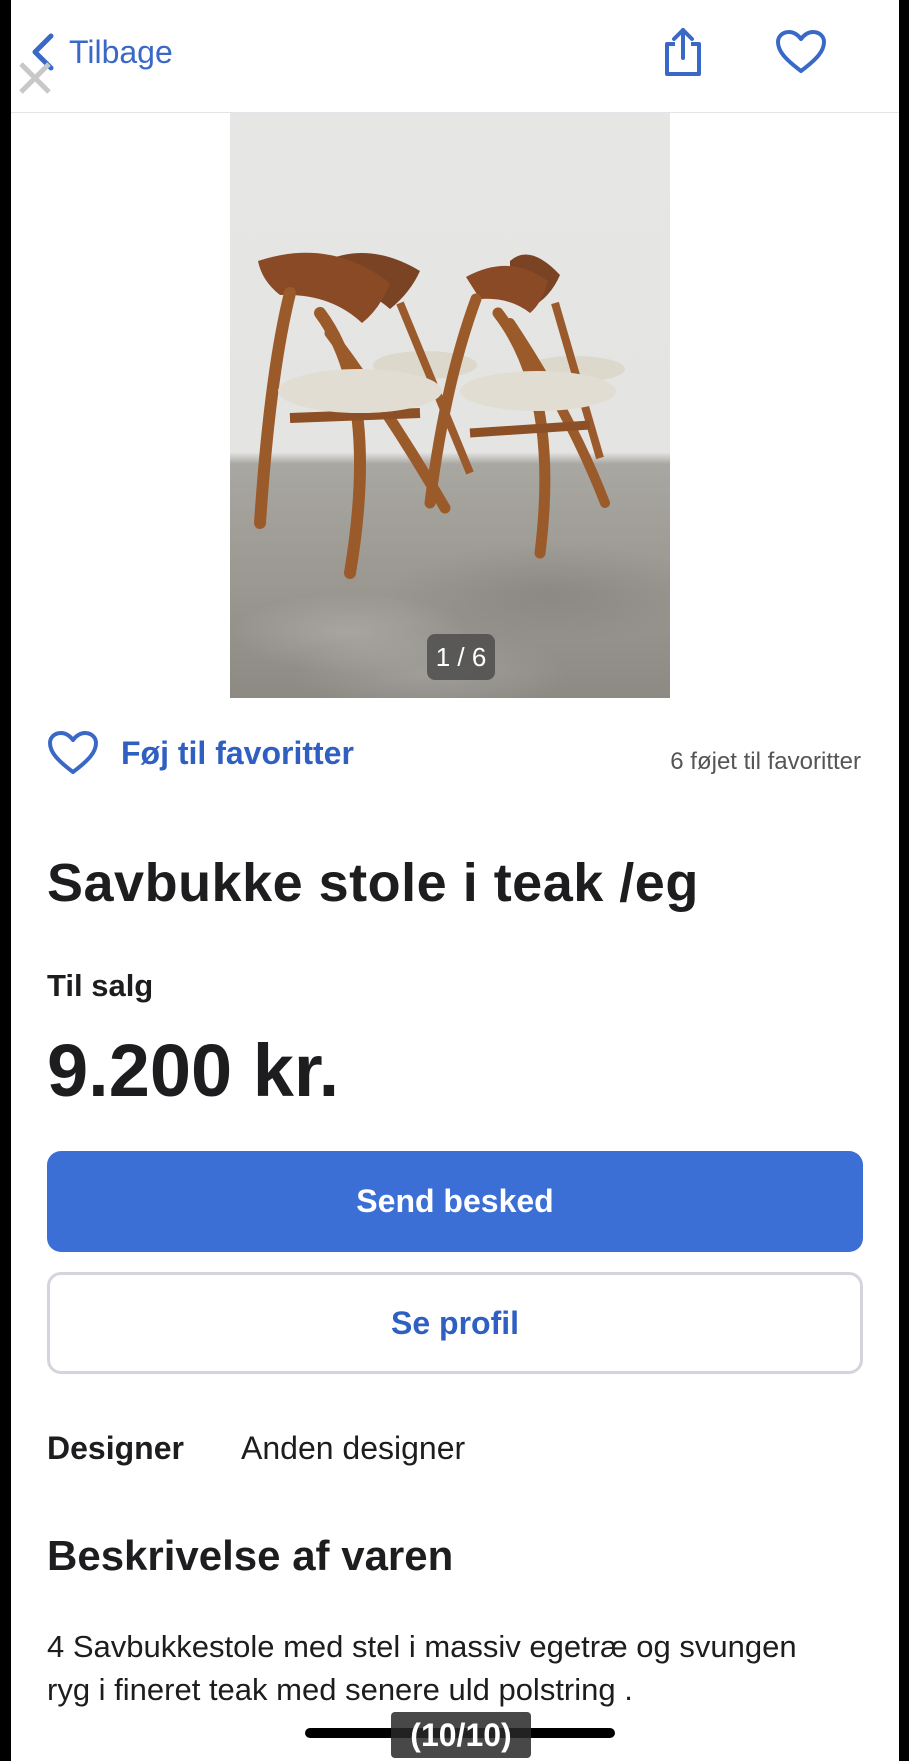 The image size is (909, 1761). Describe the element at coordinates (237, 752) in the screenshot. I see `add-to-favorites-label: Føj til favoritter` at that location.